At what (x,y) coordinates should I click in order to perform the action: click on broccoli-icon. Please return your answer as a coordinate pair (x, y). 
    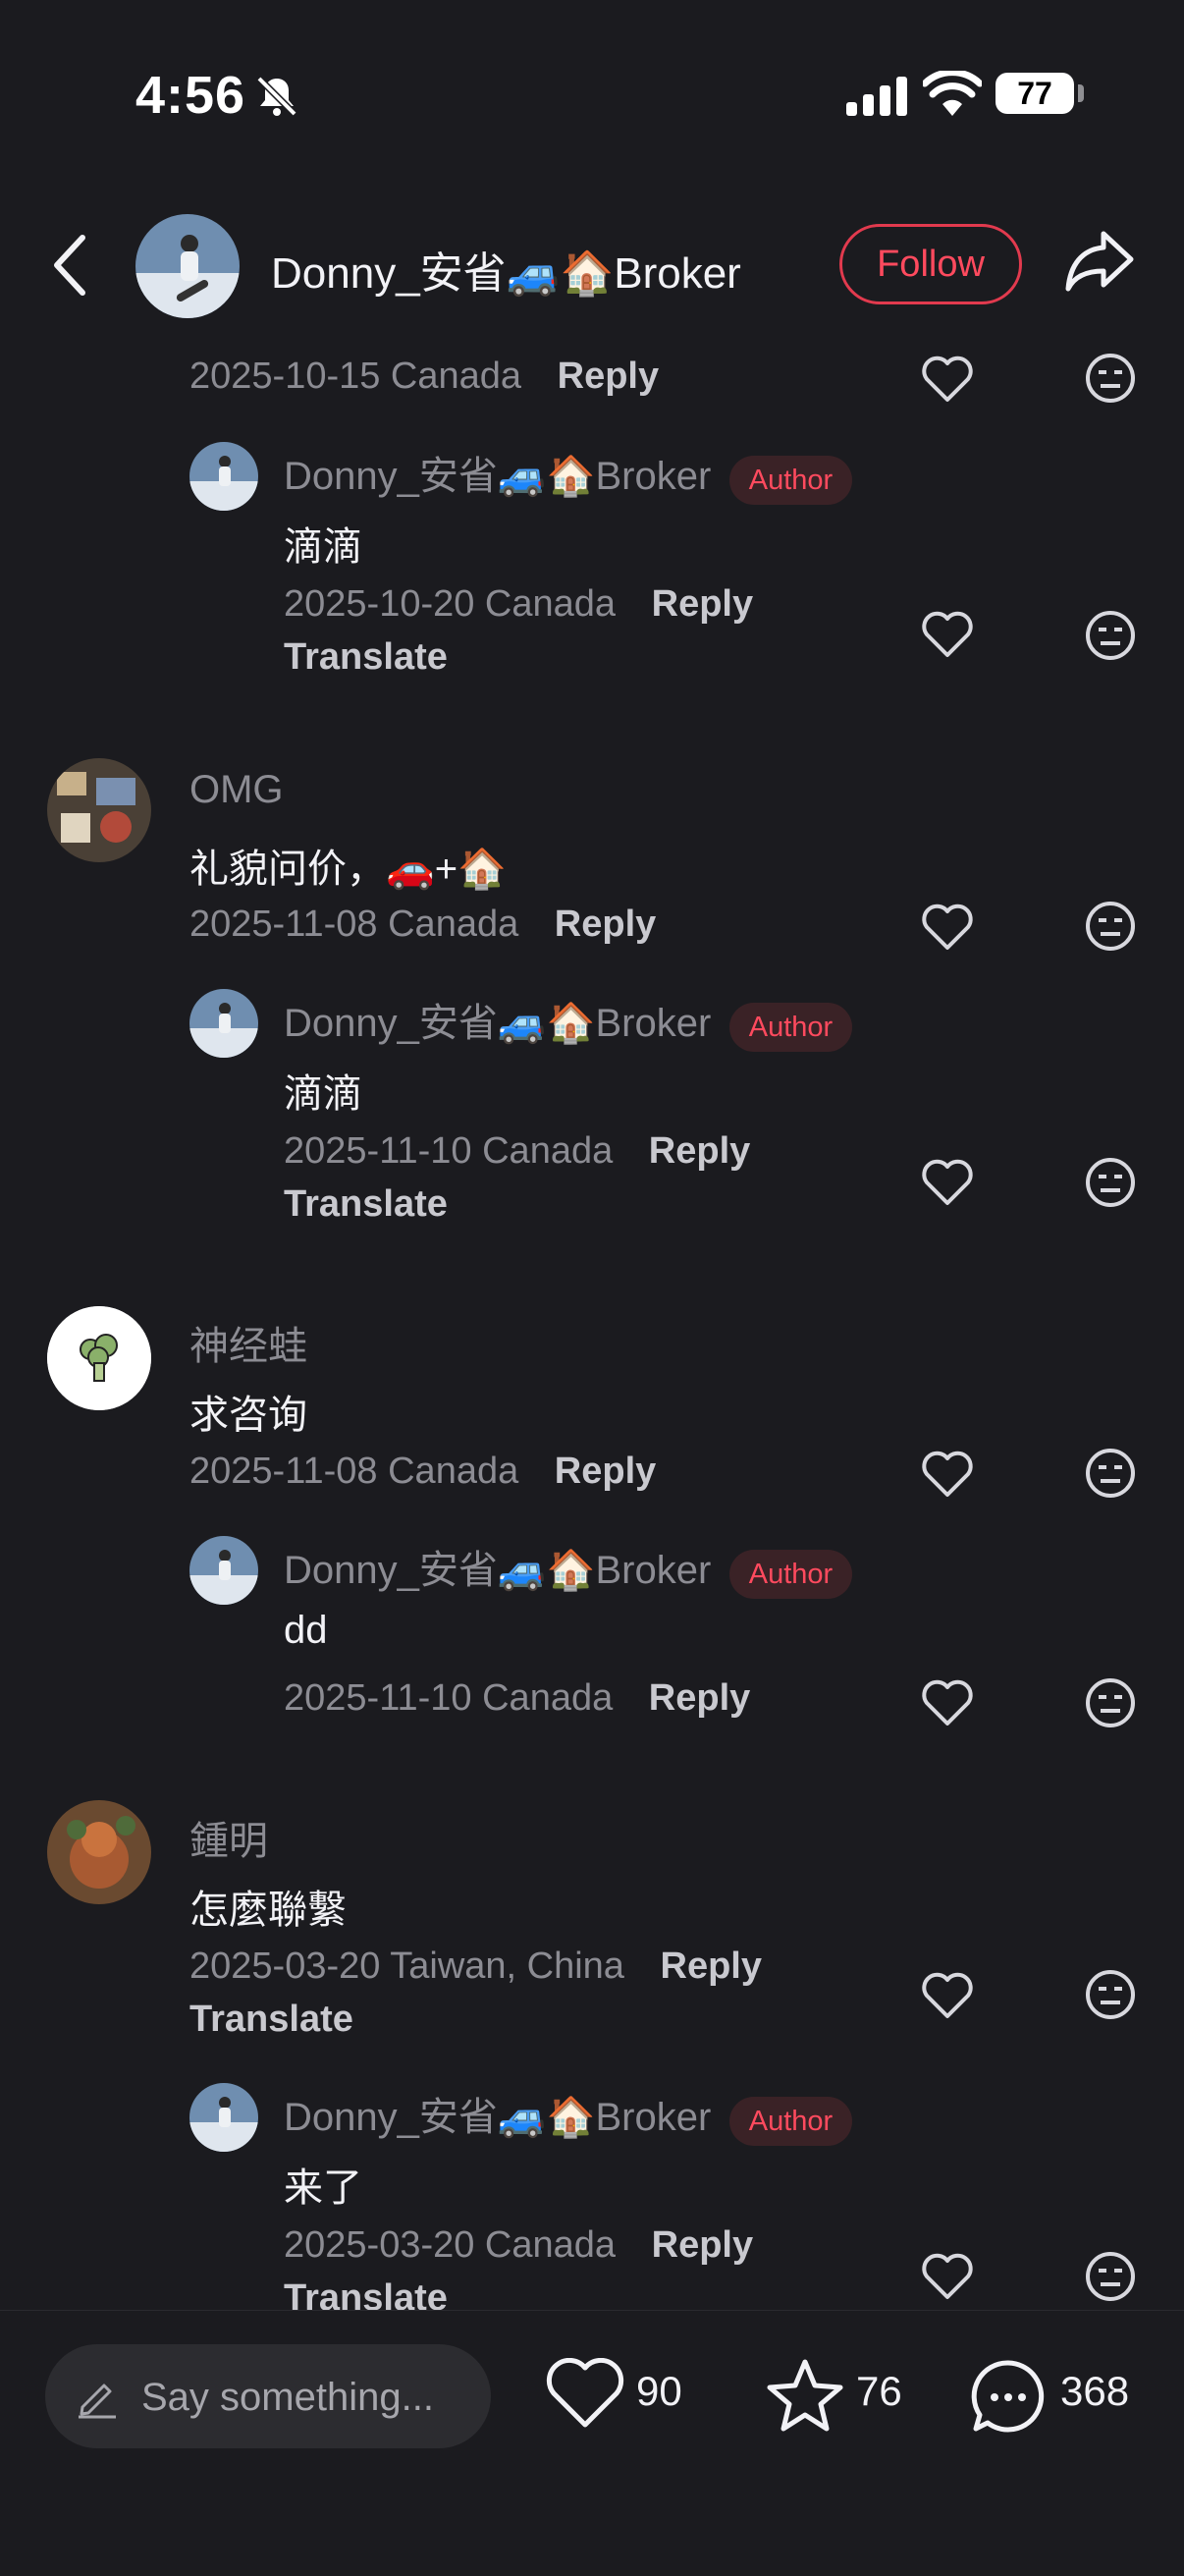
    Looking at the image, I should click on (99, 1358).